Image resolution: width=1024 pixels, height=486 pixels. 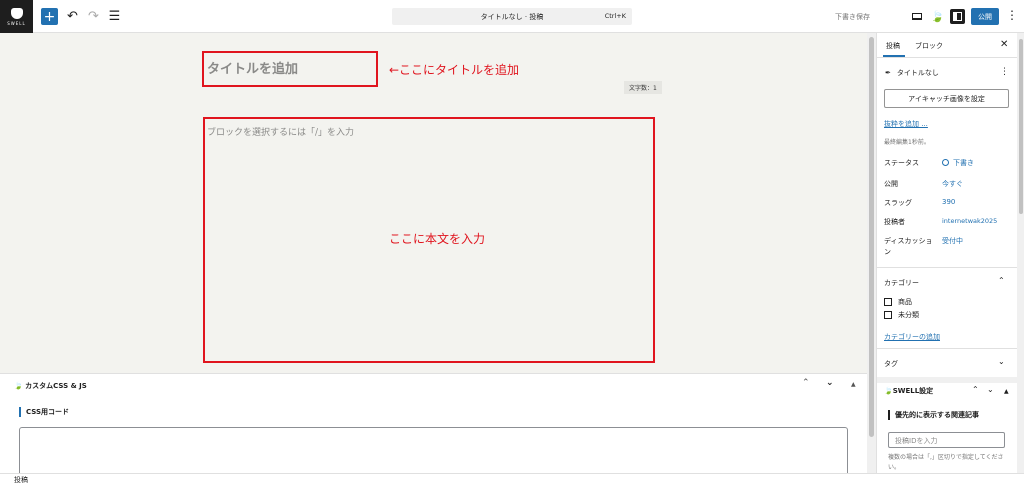 What do you see at coordinates (947, 380) in the screenshot?
I see `panel-separator` at bounding box center [947, 380].